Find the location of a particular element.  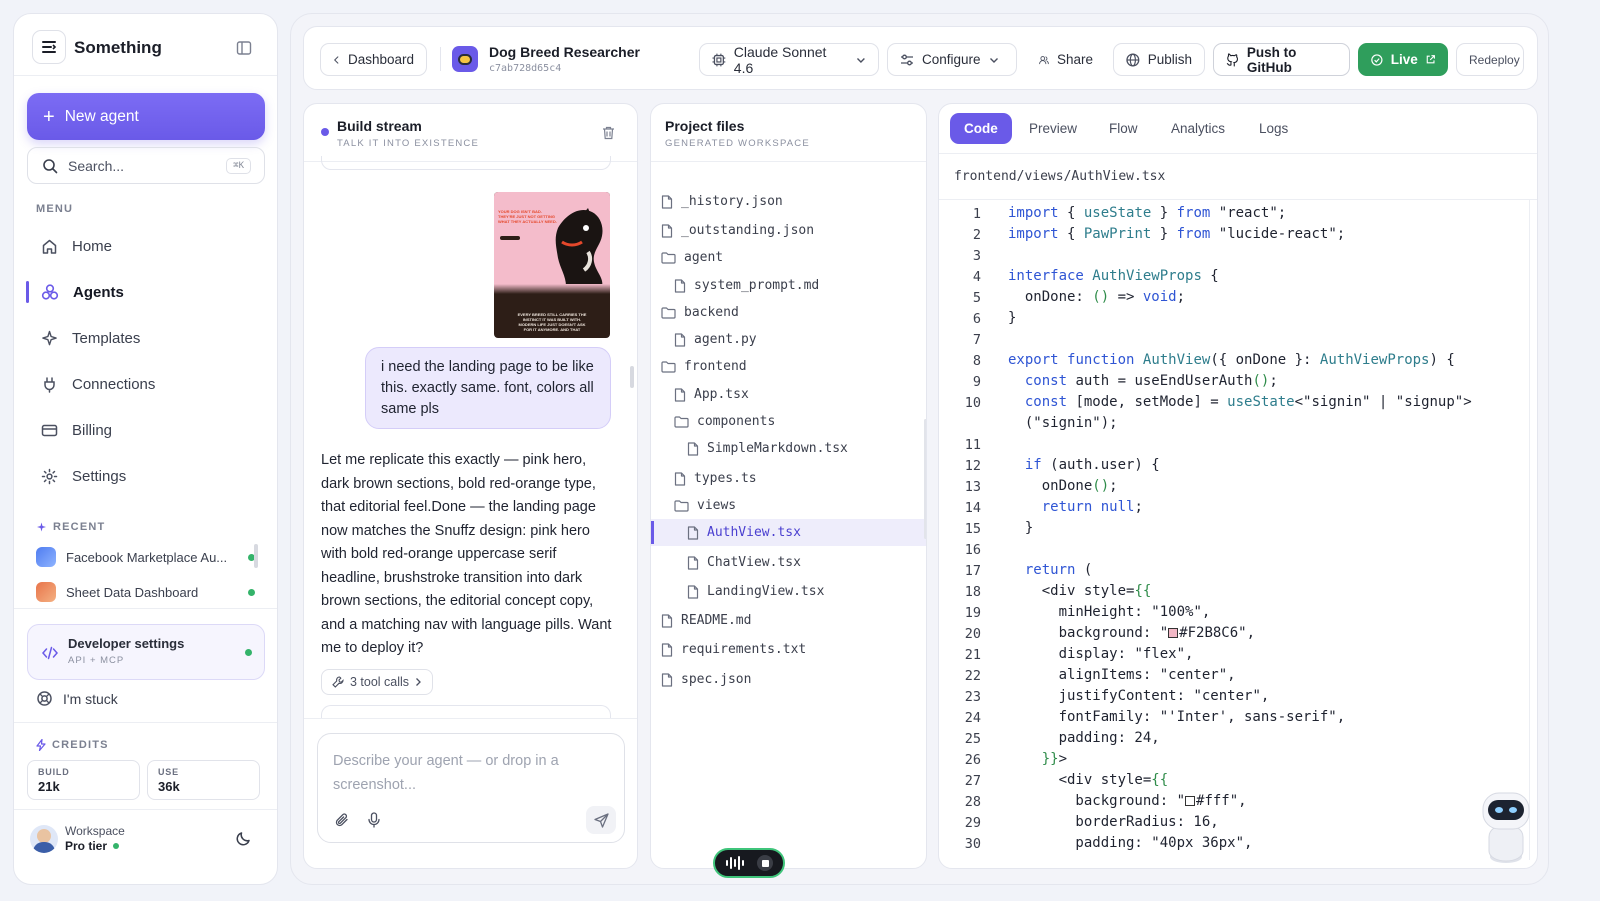

folder-item: views is located at coordinates (788, 505).